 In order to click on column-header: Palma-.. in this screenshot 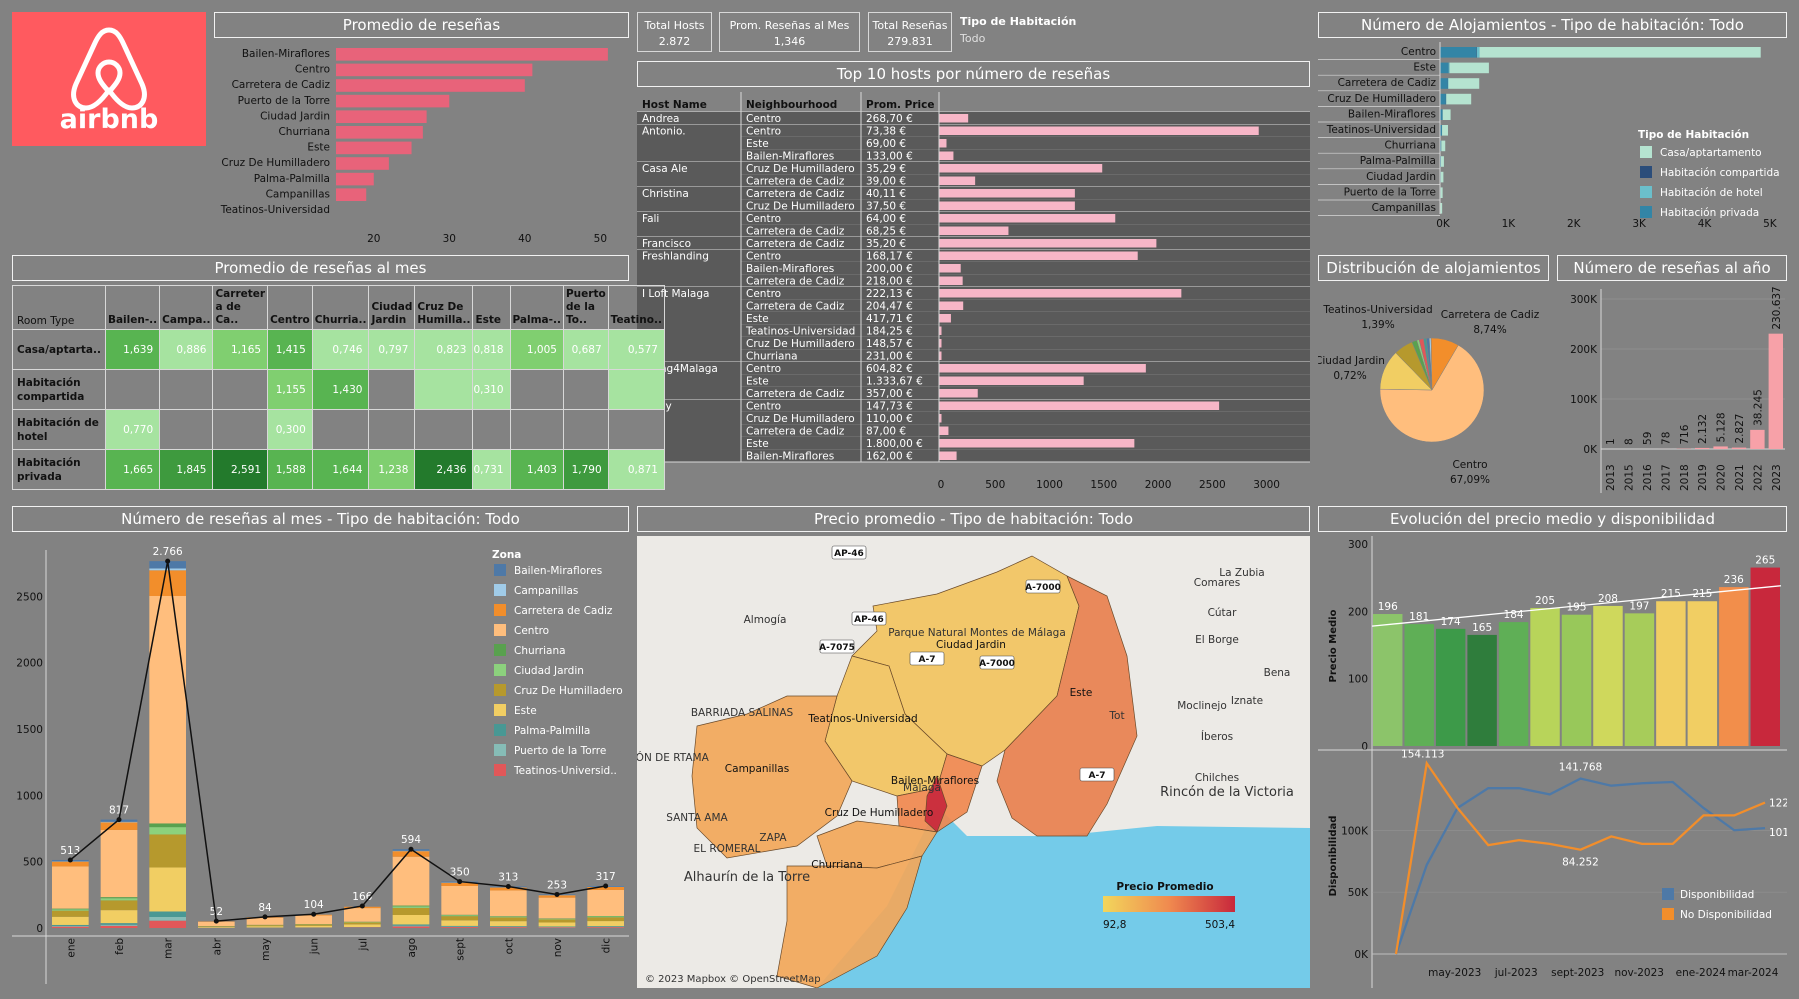, I will do `click(536, 307)`.